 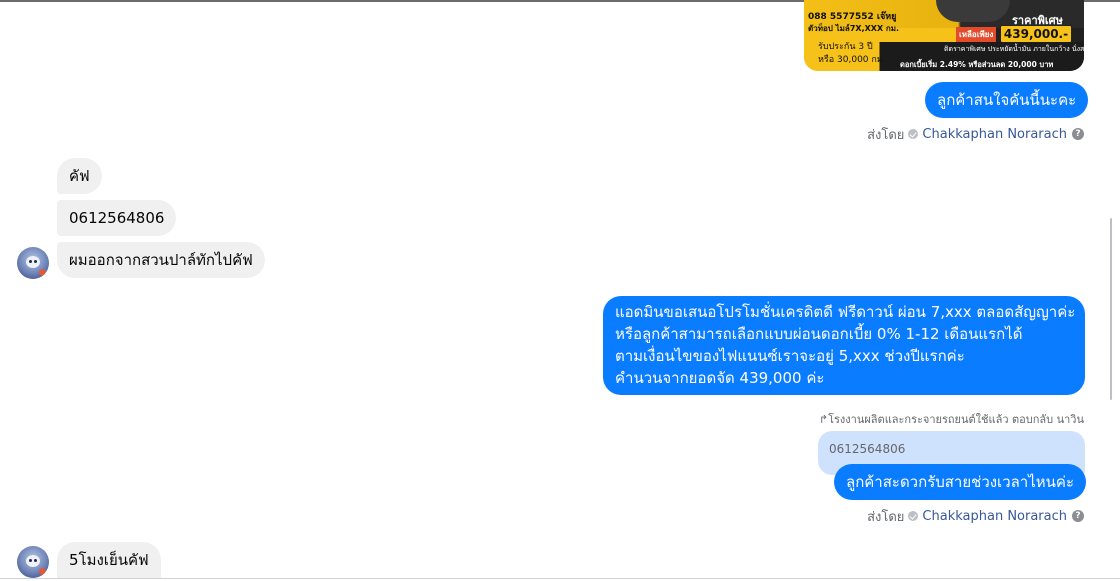 I want to click on incoming-message: ผมออกจากสวนปาล์ทักไปคัฟ, so click(x=161, y=260).